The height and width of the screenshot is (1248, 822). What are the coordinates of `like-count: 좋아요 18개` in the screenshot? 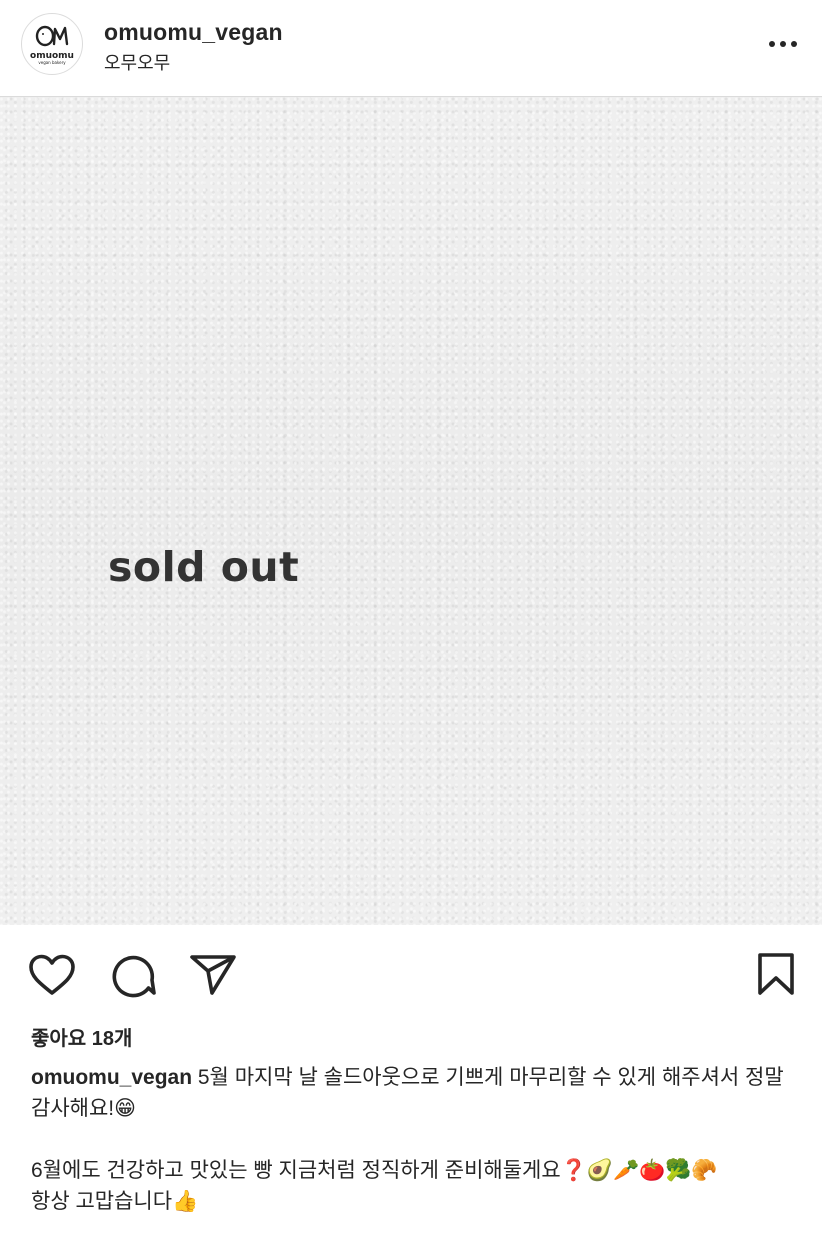 It's located at (81, 1036).